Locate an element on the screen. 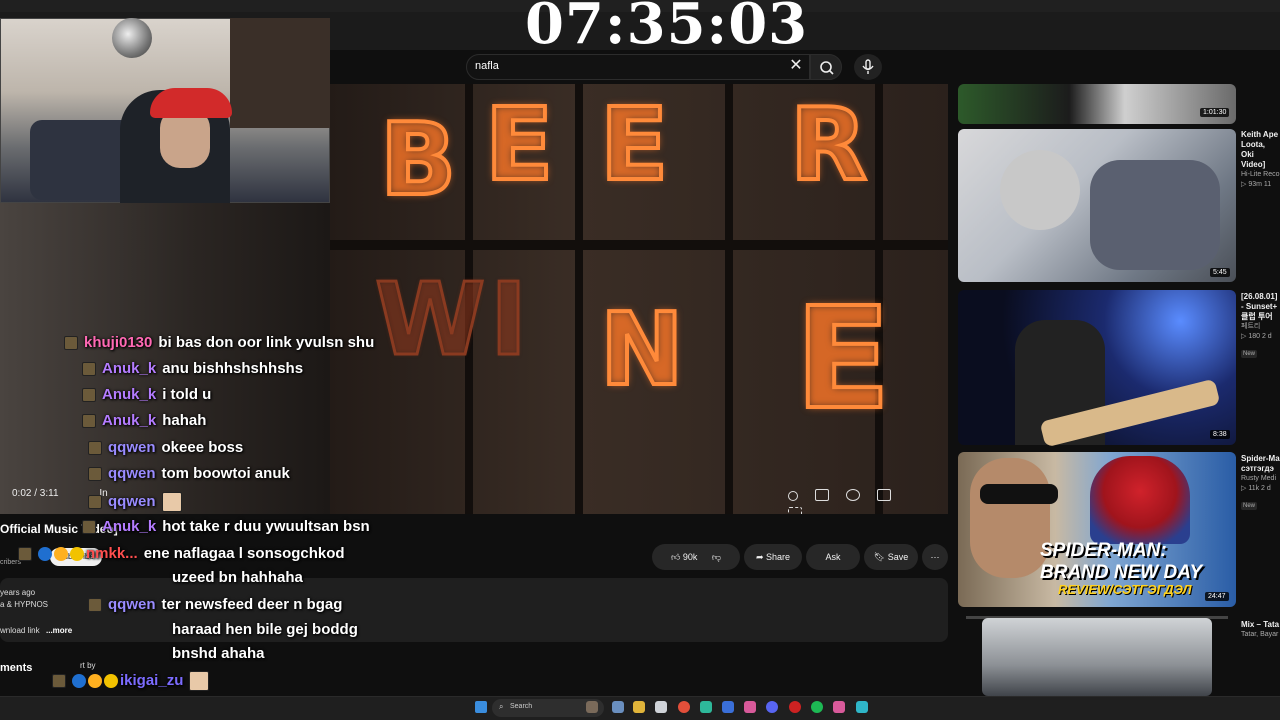 The height and width of the screenshot is (720, 1280). more-dots-icon: ⋯ is located at coordinates (935, 557).